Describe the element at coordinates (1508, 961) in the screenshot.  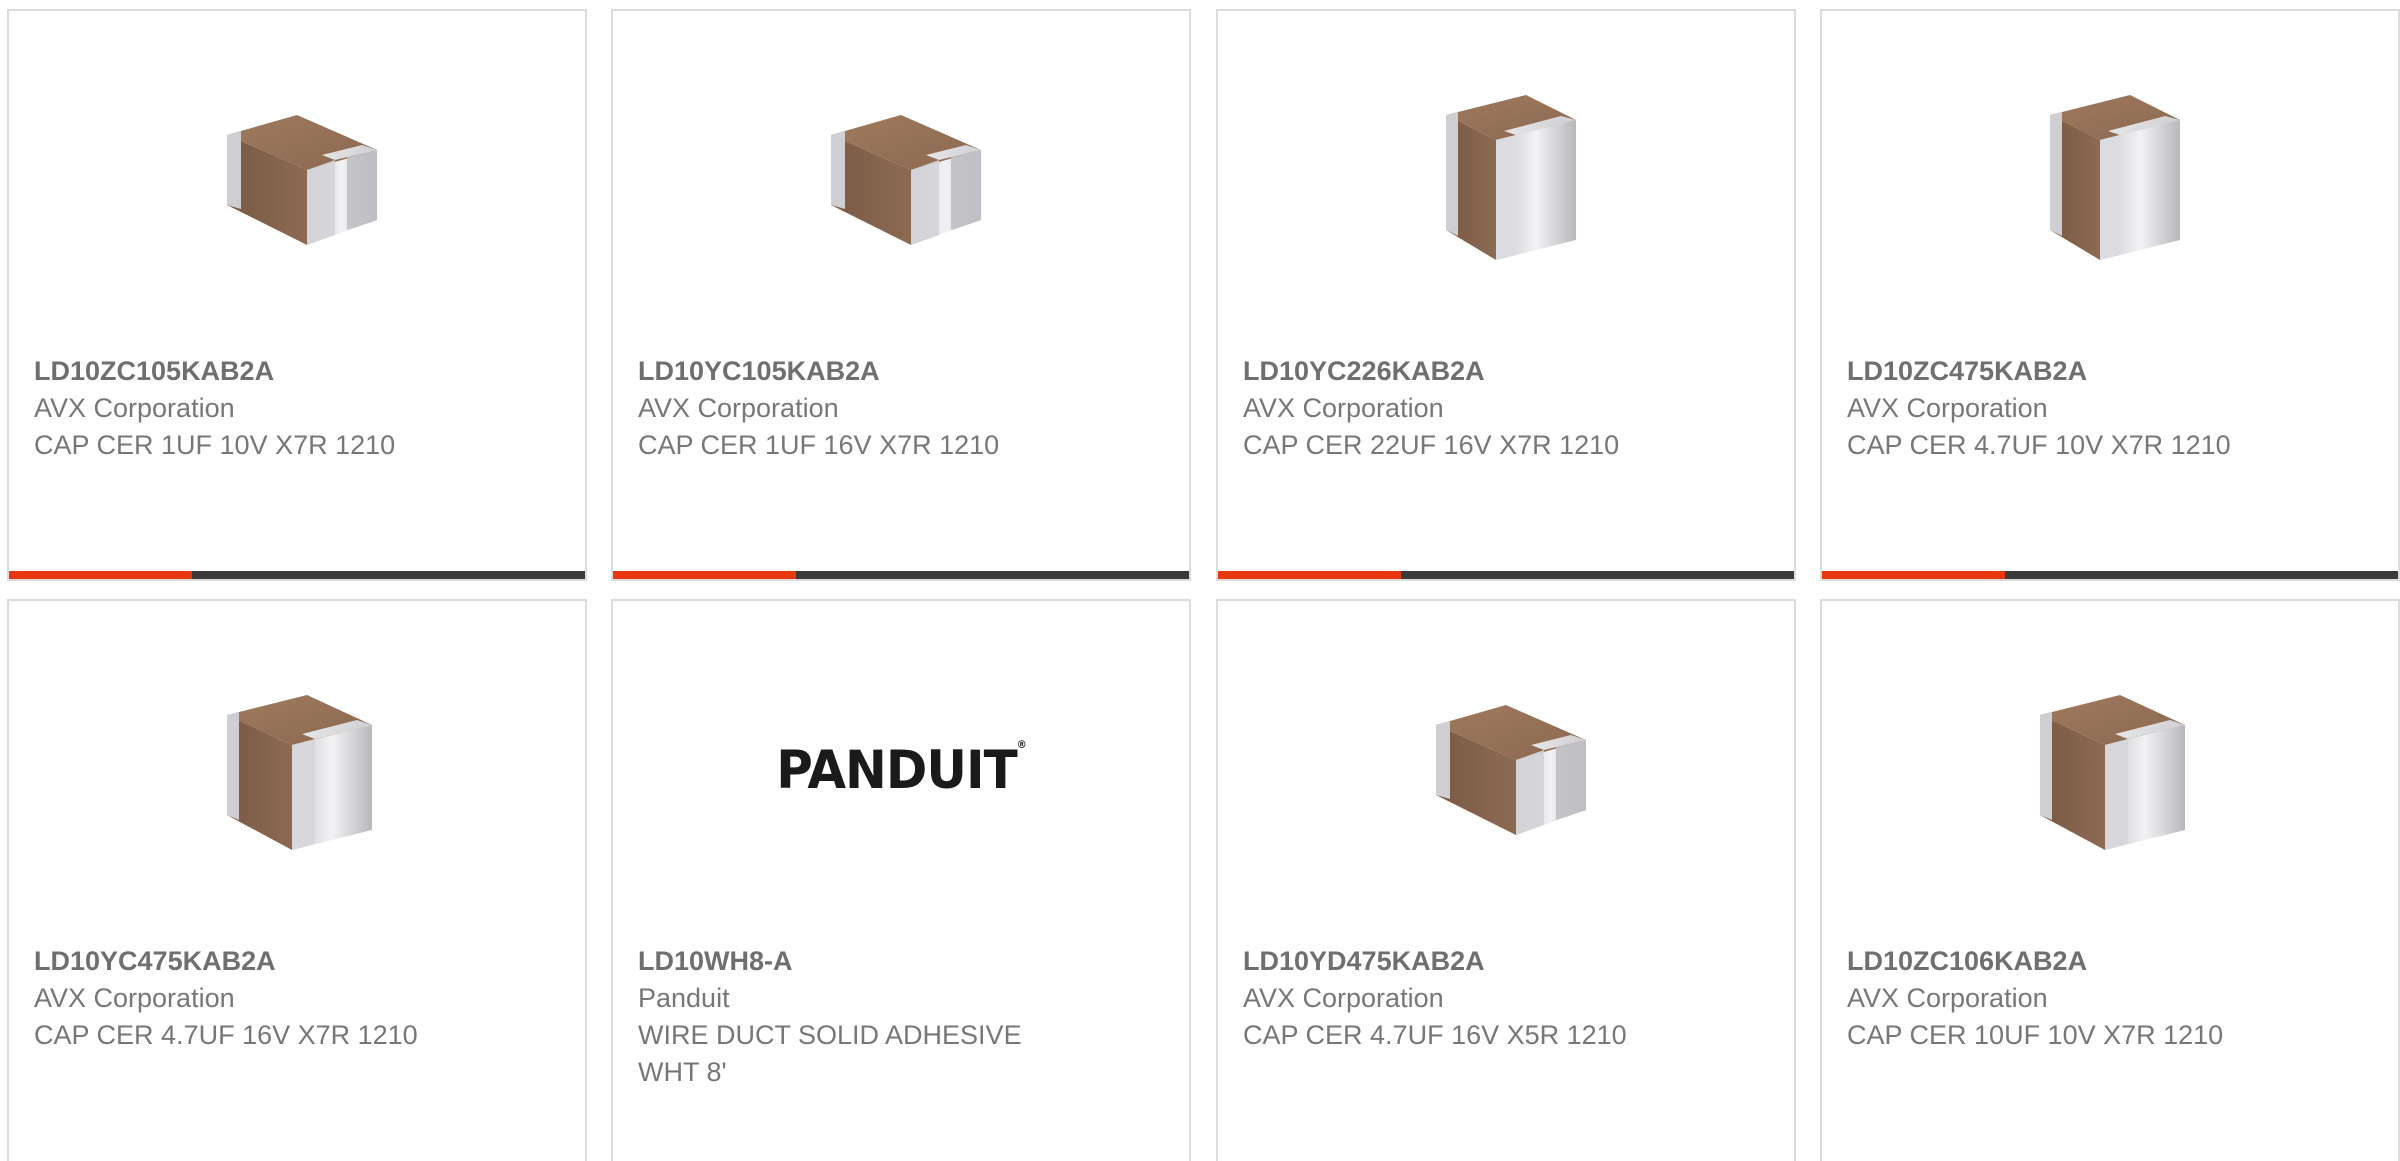
I see `part-number: LD10YD475KAB2A` at that location.